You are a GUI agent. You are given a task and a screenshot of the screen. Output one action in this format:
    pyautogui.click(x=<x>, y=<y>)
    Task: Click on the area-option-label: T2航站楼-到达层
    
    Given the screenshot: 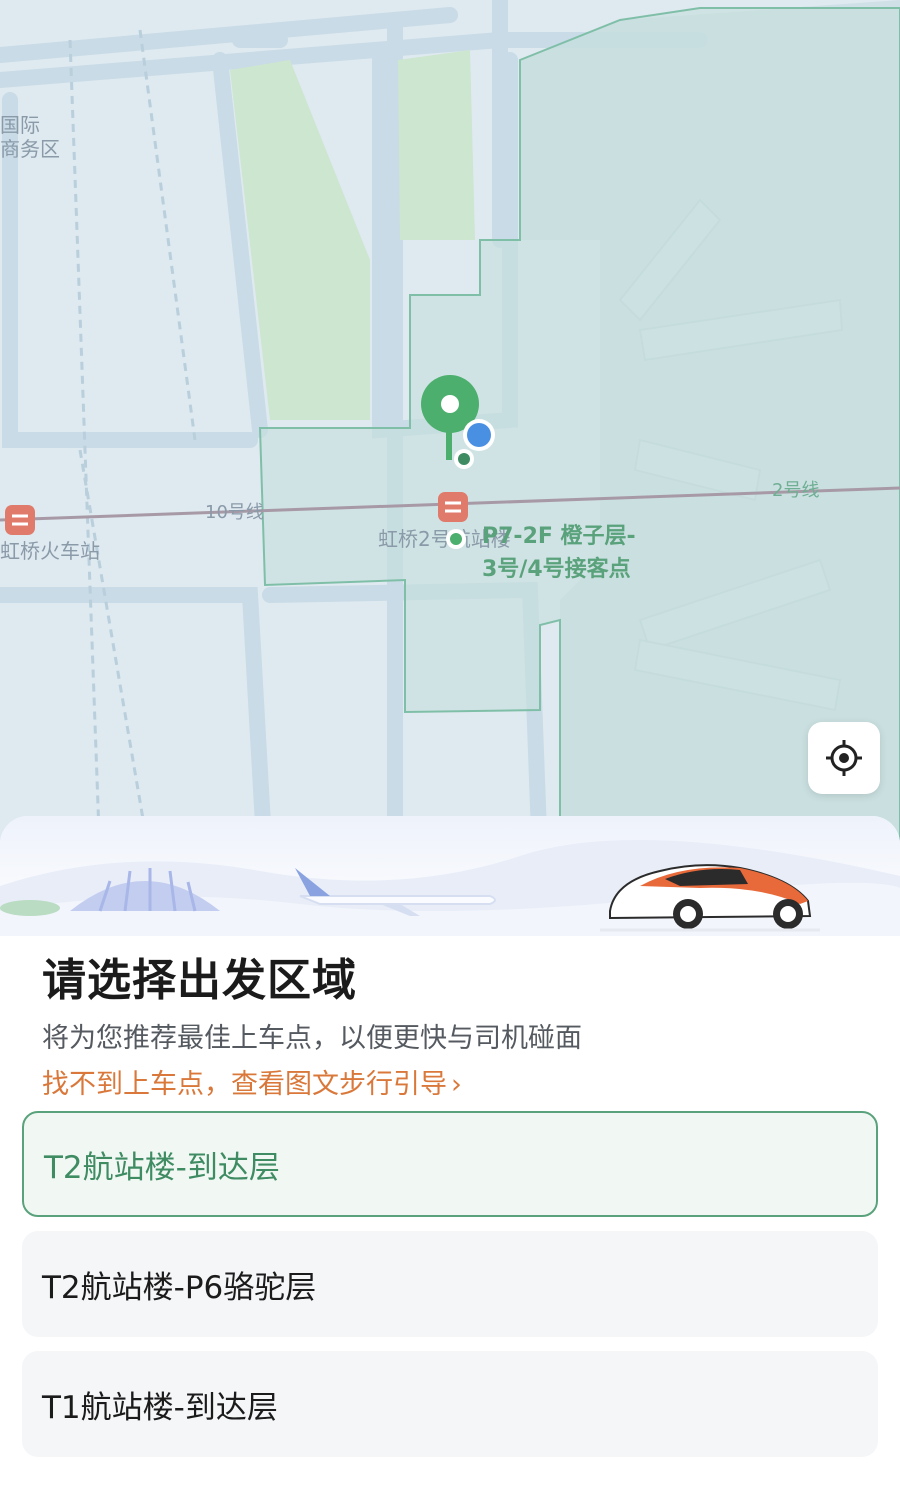 What is the action you would take?
    pyautogui.click(x=162, y=1167)
    